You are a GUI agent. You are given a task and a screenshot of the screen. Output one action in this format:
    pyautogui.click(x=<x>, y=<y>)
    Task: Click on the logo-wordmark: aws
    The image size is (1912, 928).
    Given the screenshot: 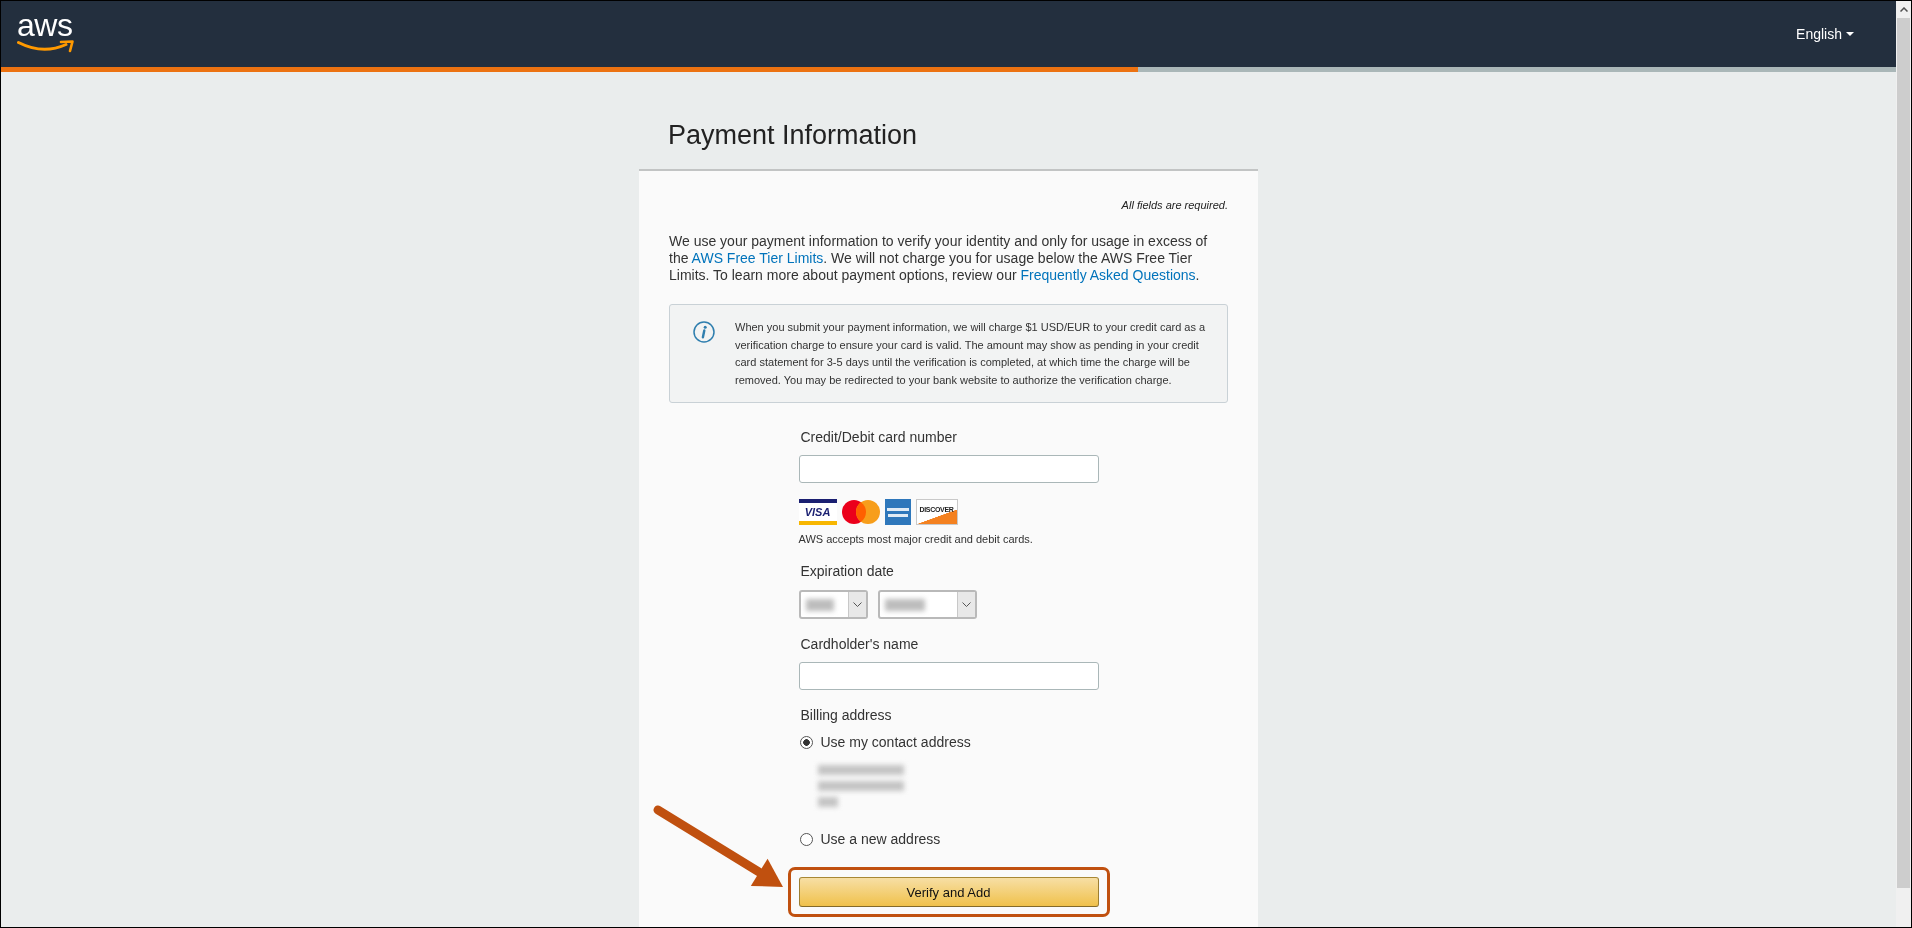 What is the action you would take?
    pyautogui.click(x=45, y=24)
    